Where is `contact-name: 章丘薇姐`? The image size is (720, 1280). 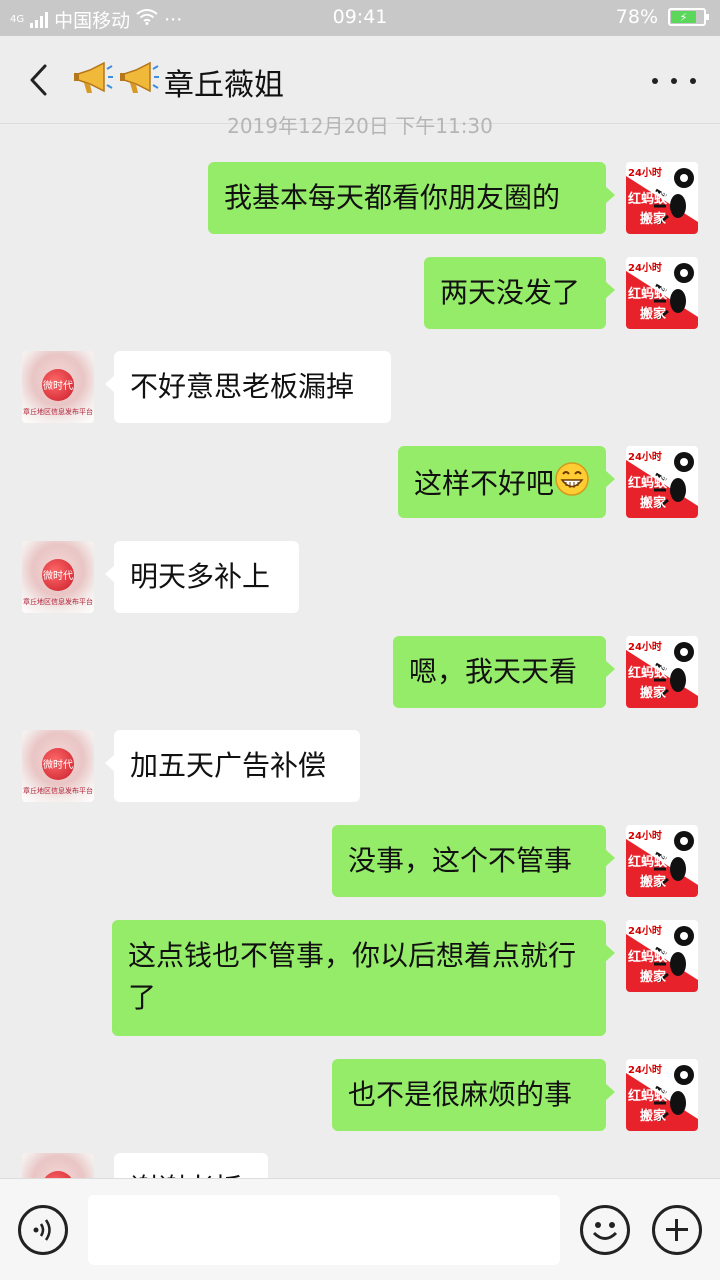 contact-name: 章丘薇姐 is located at coordinates (224, 85).